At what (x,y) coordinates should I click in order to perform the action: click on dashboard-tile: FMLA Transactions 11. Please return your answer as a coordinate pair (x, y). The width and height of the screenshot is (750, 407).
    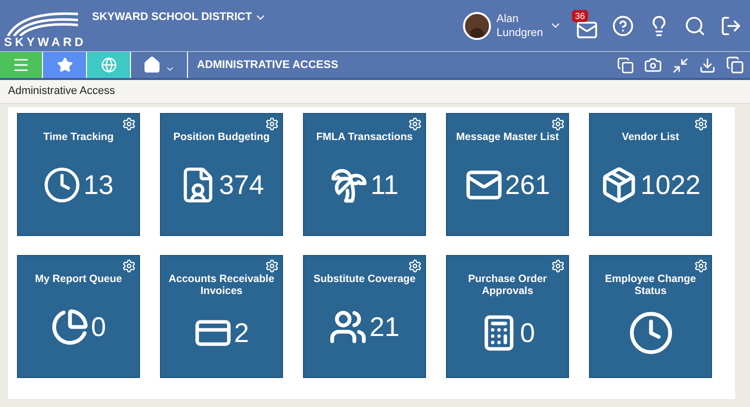
    Looking at the image, I should click on (364, 174).